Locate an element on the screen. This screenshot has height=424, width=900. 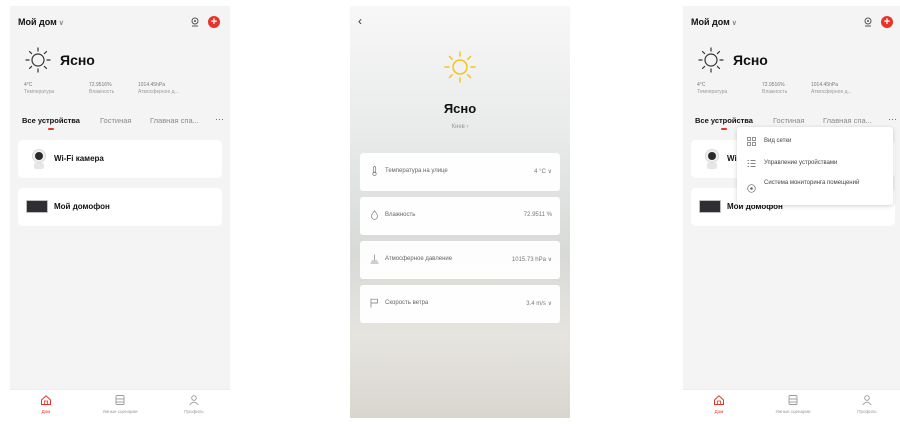
thermometer-icon is located at coordinates (374, 171).